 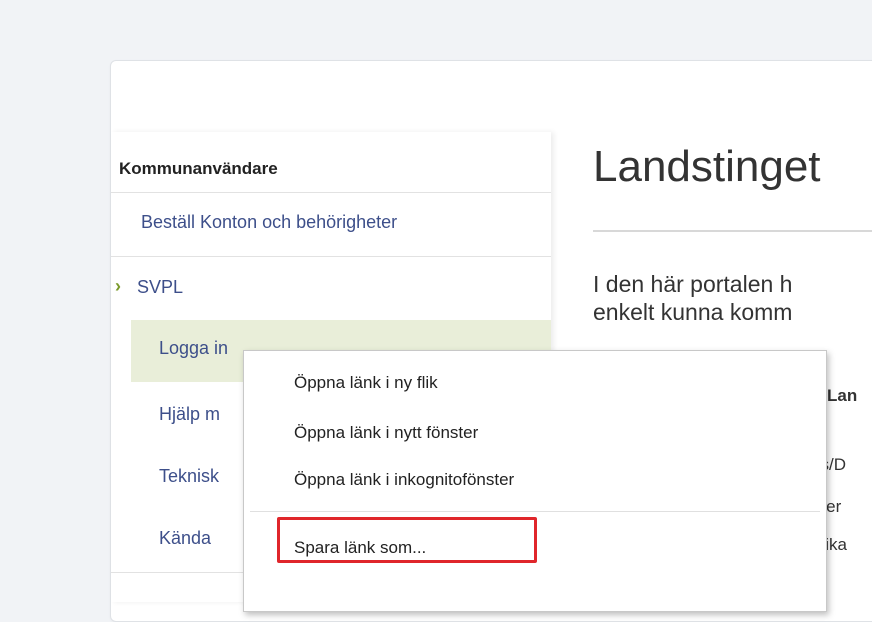 I want to click on menu-item-open-new-window: Öppna länk i nytt fönster, so click(x=386, y=433).